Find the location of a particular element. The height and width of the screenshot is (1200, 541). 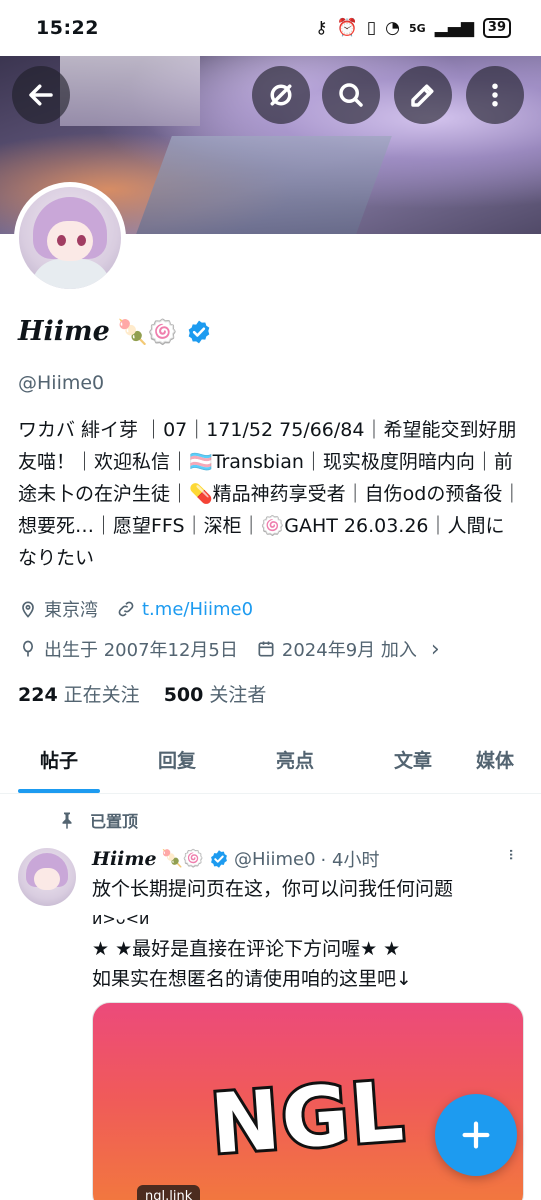

tab-media: 媒体 is located at coordinates (506, 764).